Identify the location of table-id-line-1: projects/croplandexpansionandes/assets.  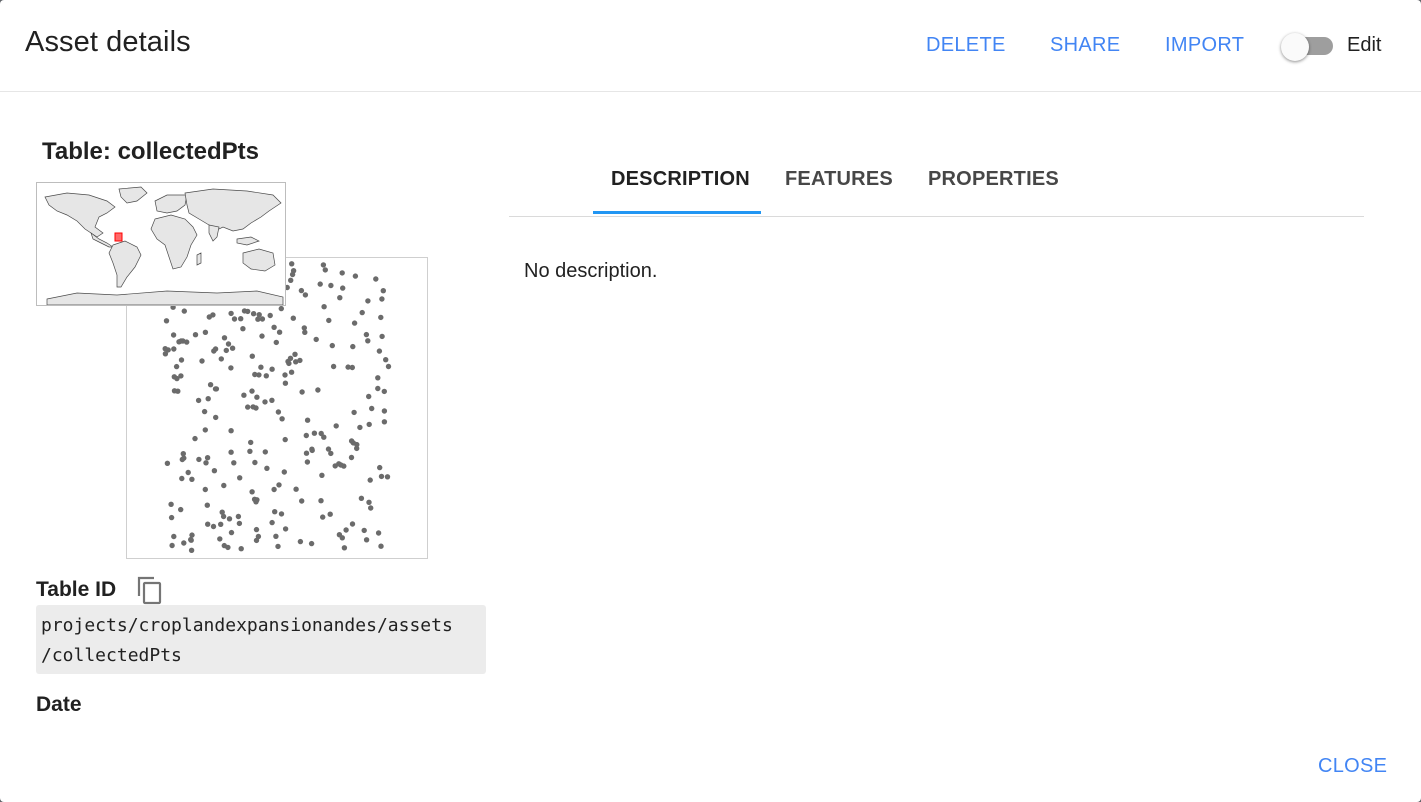
(247, 625).